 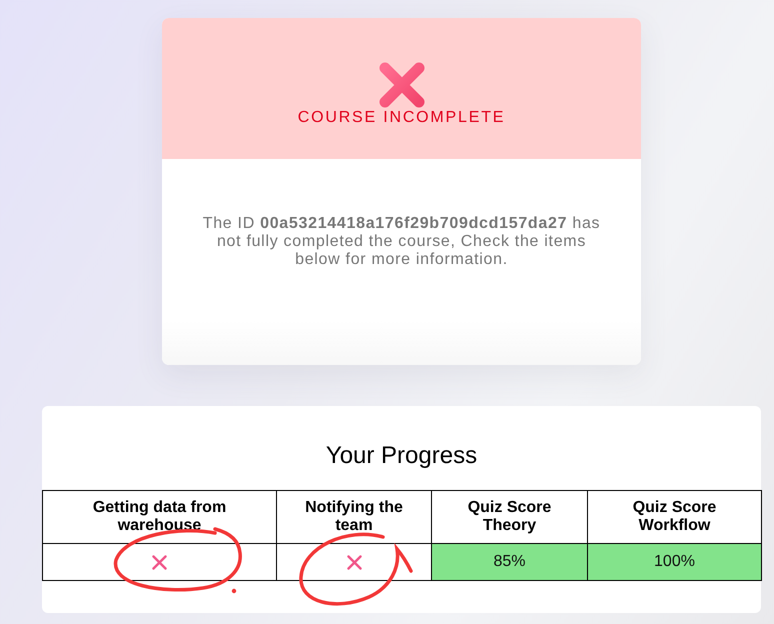 What do you see at coordinates (402, 242) in the screenshot?
I see `status-message: The ID 00a53214418a176f29b709dcd157da27 has not fully completed the course, Check the items below for more information.` at bounding box center [402, 242].